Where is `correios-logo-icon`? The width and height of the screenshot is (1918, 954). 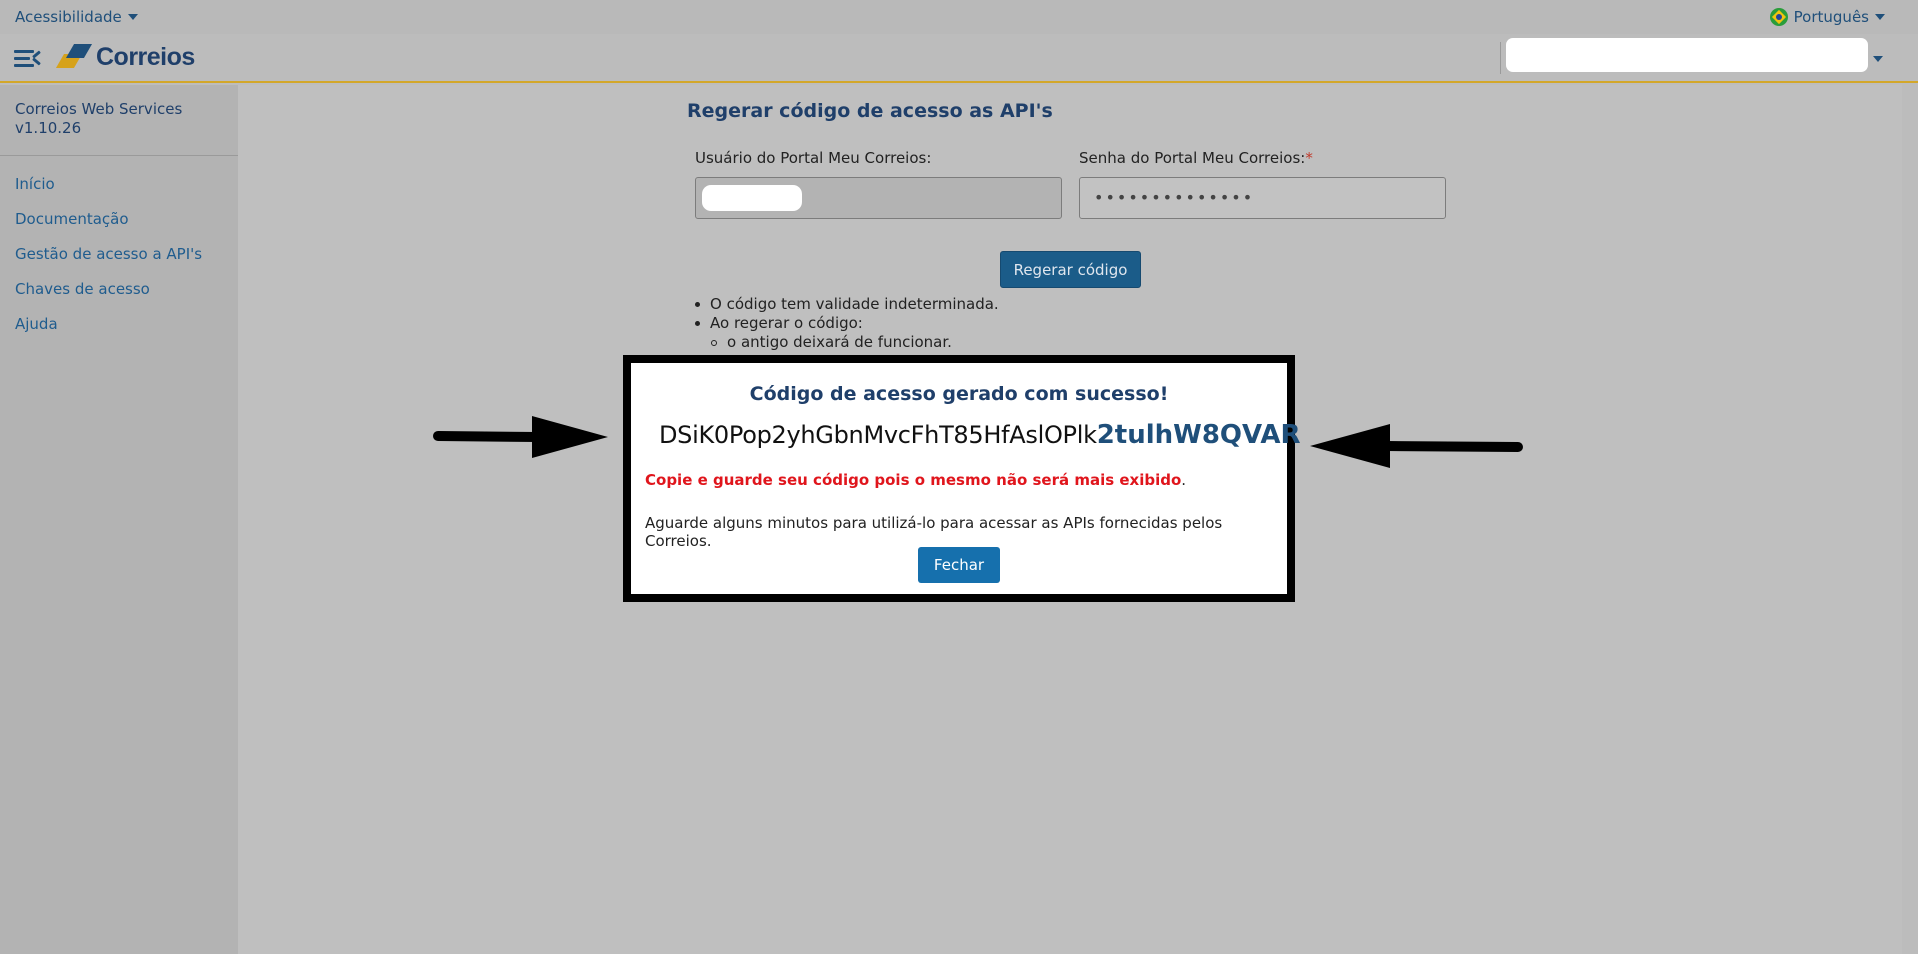 correios-logo-icon is located at coordinates (74, 57).